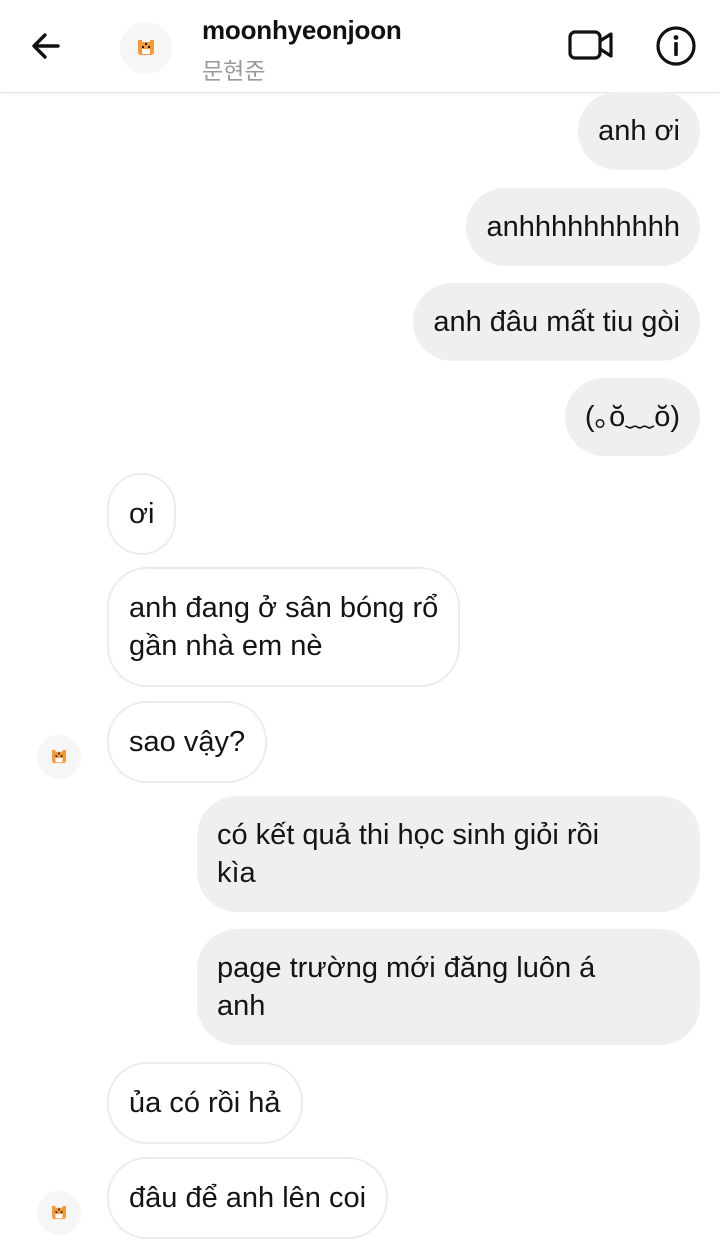 The image size is (720, 1240). What do you see at coordinates (556, 322) in the screenshot?
I see `message-bubble-outgoing: anh đâu mất tiu gòi` at bounding box center [556, 322].